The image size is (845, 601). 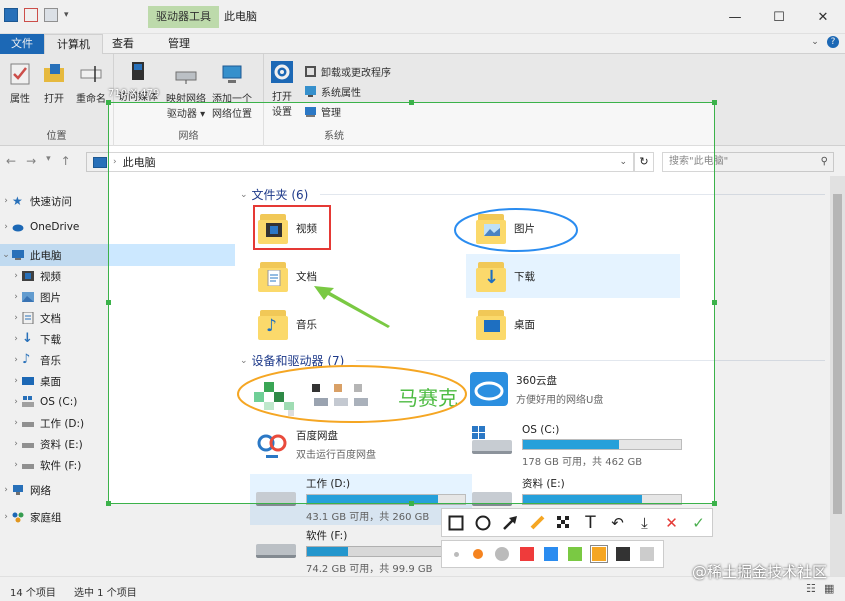 I want to click on nav-item-homegroup: › 家庭组, so click(x=117, y=517).